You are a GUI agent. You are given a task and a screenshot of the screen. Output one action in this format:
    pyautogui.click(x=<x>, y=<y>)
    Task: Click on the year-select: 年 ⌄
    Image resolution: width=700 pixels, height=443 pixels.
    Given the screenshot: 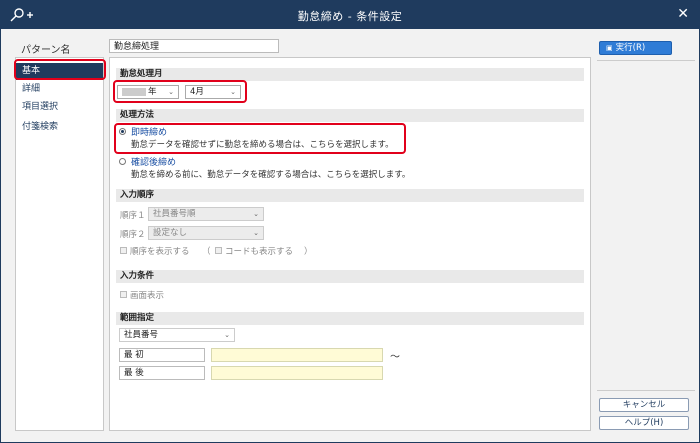 What is the action you would take?
    pyautogui.click(x=148, y=92)
    